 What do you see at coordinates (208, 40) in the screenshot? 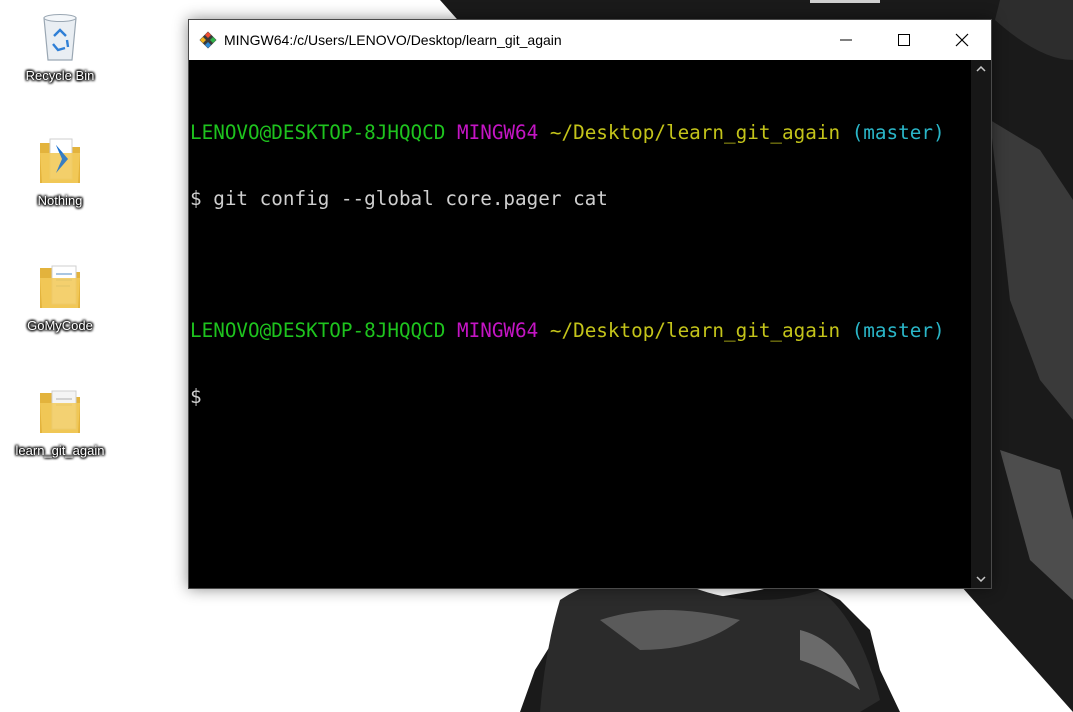
I see `git-bash-icon` at bounding box center [208, 40].